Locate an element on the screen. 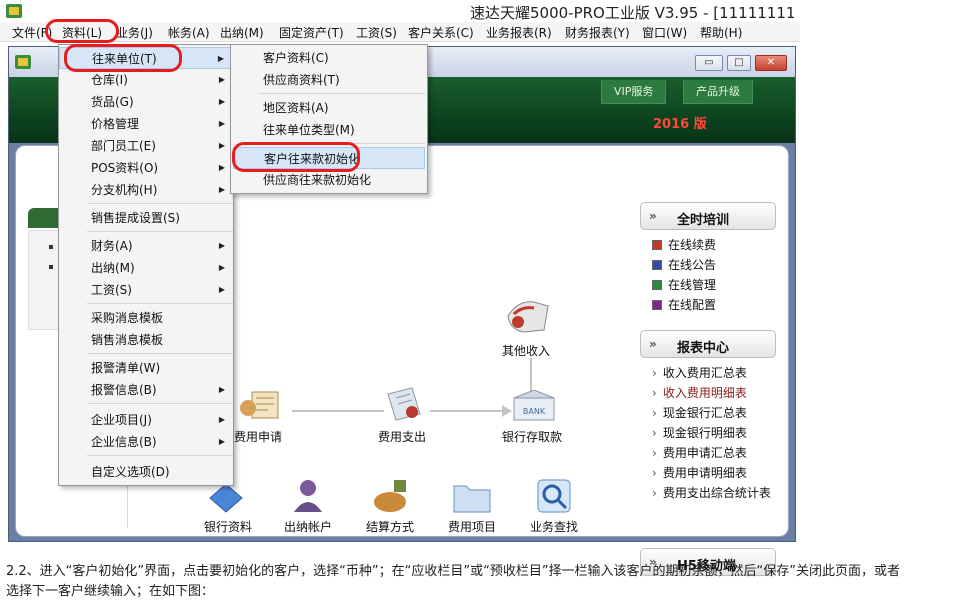 Image resolution: width=959 pixels, height=604 pixels. app-titlebar: 速达天耀5000-PRO工业版 V3.95 - [11111111 is located at coordinates (400, 11).